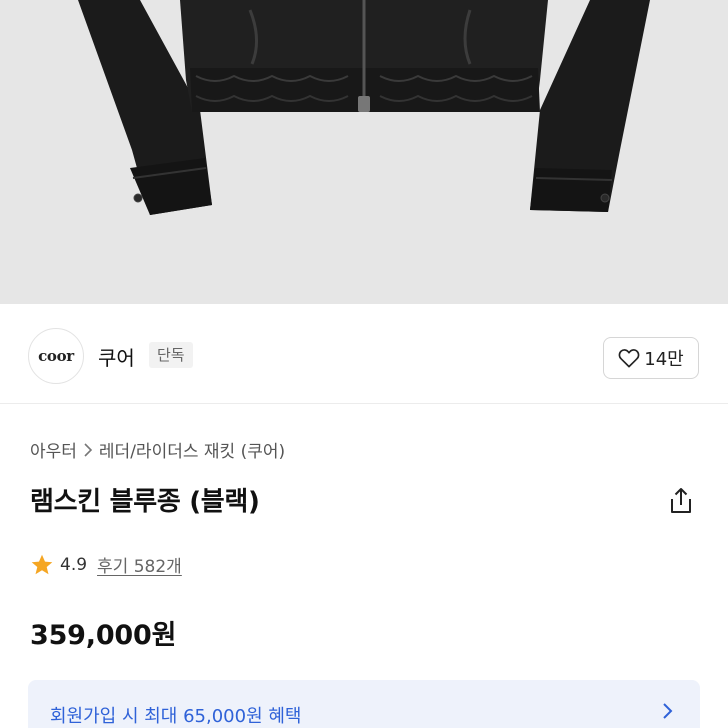  Describe the element at coordinates (145, 502) in the screenshot. I see `product-title: 램스킨 블루종 (블랙)` at that location.